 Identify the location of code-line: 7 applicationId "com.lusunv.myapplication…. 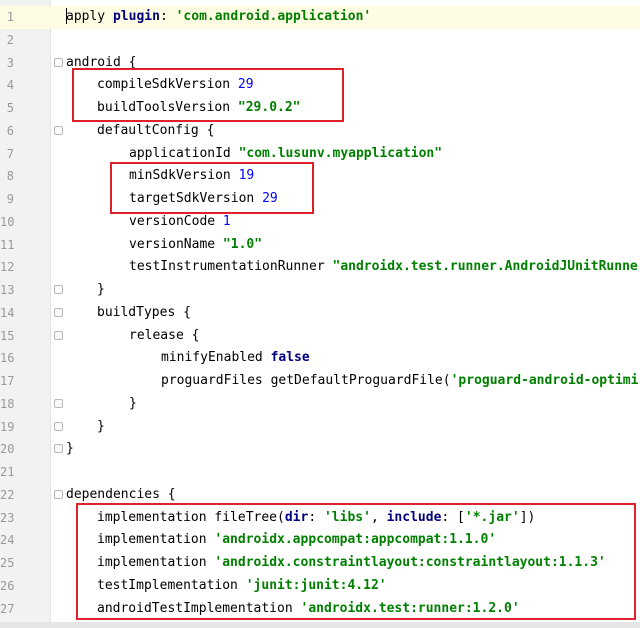
(320, 154).